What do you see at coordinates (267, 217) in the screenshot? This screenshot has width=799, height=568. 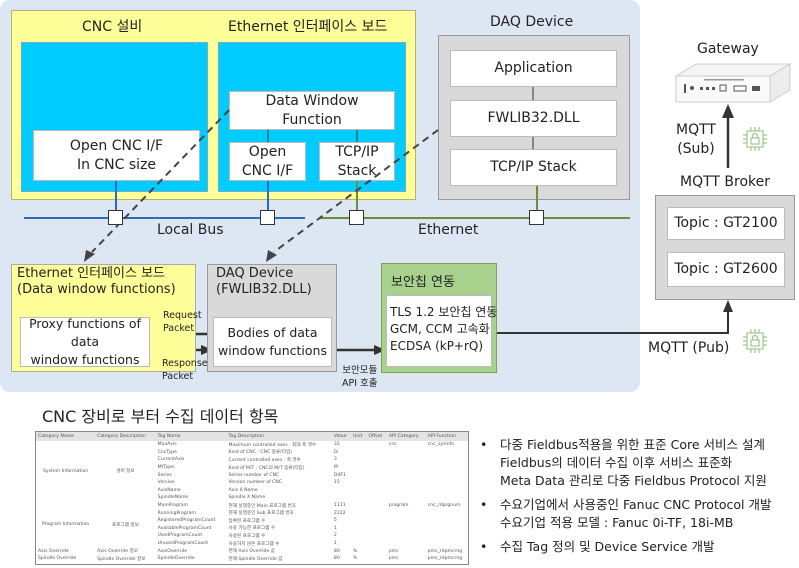 I see `bus-node` at bounding box center [267, 217].